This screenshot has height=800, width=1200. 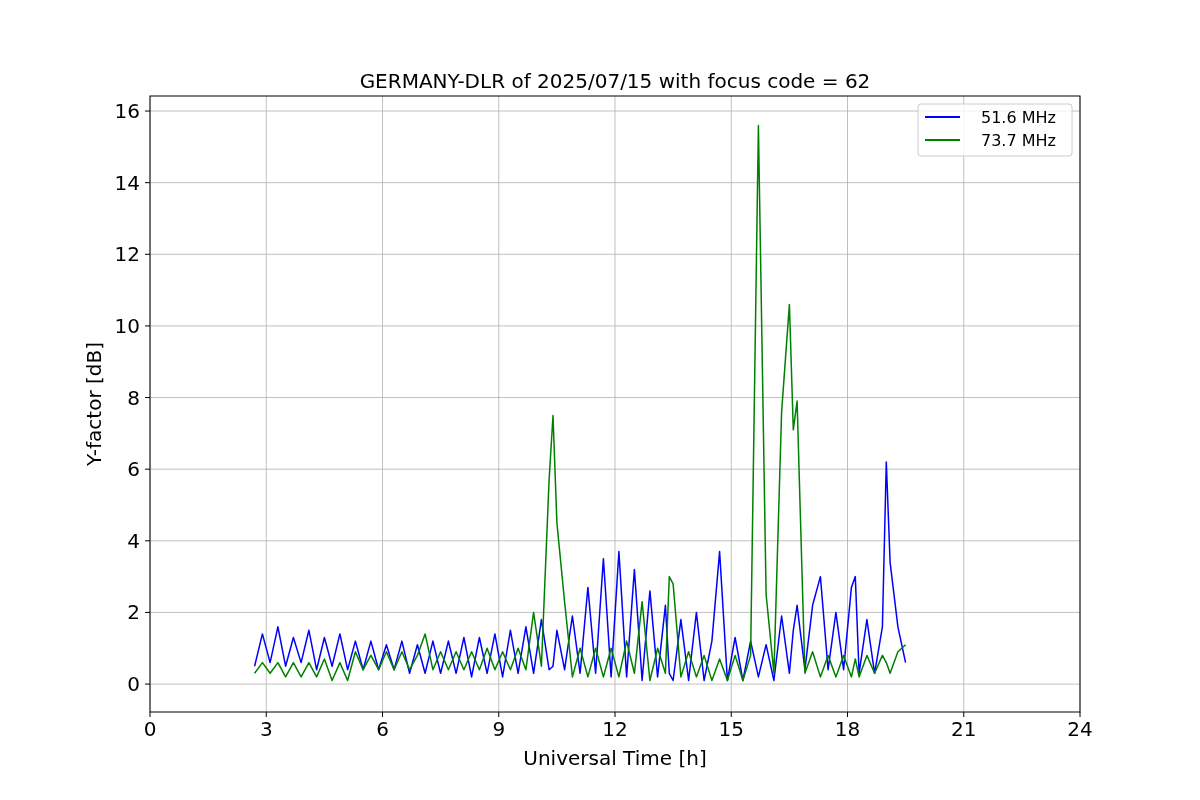 I want to click on y-tick-label: 14, so click(x=127, y=182).